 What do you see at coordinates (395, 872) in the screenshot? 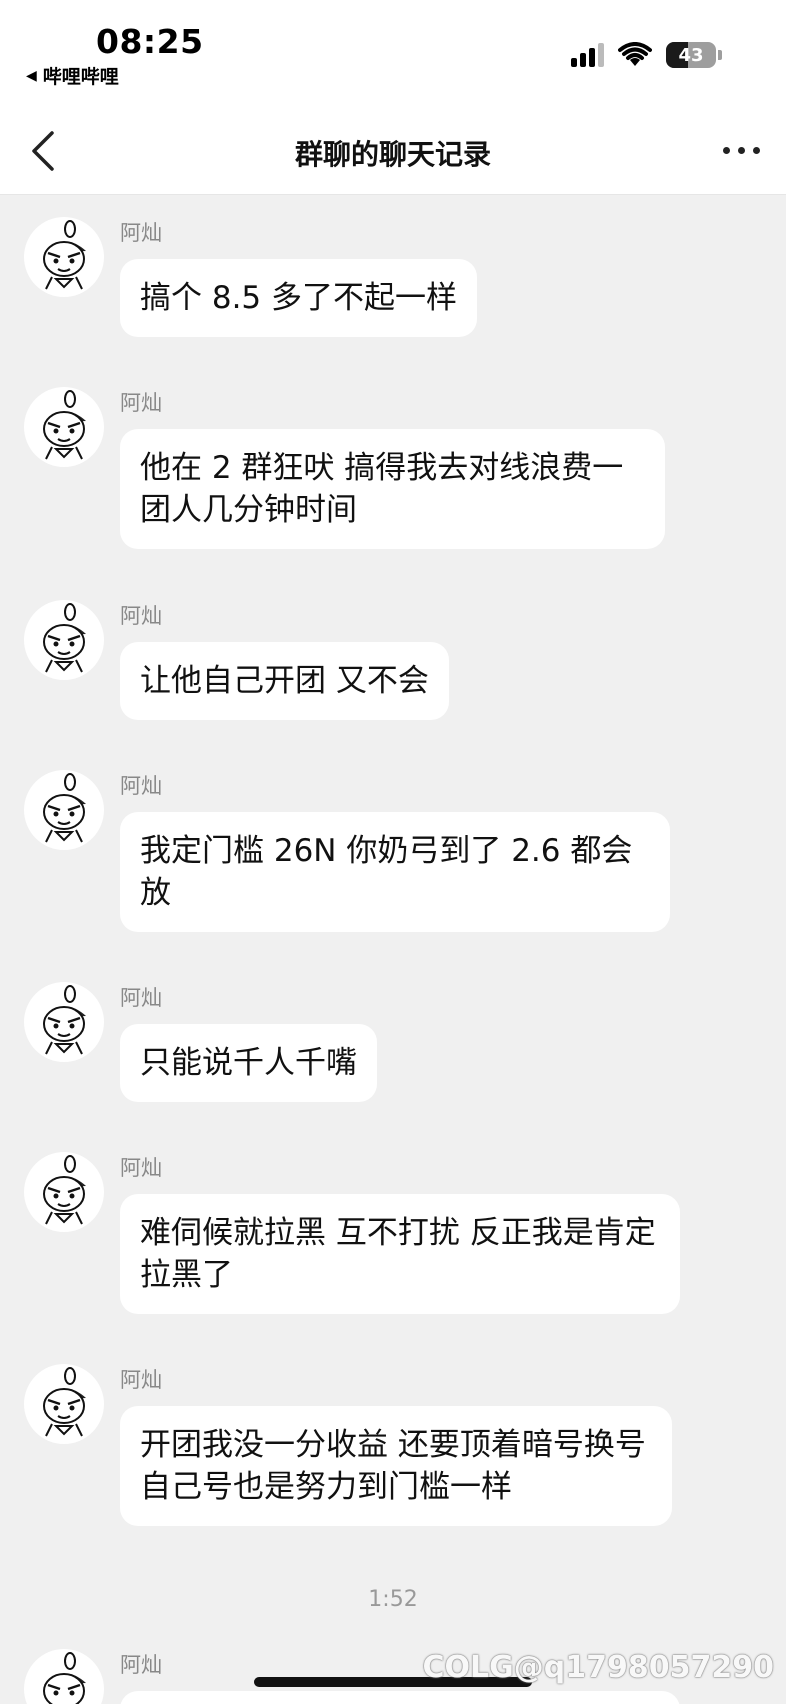
I see `message-bubble: 我定门槛 26N 你奶弓到了 2.6 都会放` at bounding box center [395, 872].